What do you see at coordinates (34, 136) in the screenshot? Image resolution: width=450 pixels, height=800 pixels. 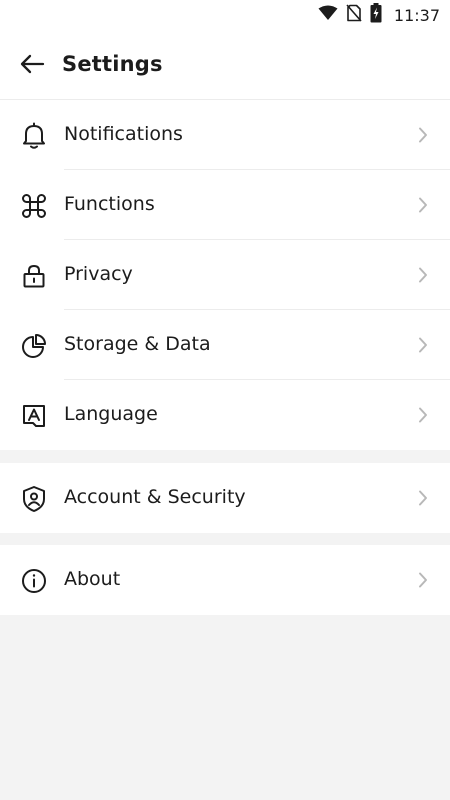 I see `bell-icon` at bounding box center [34, 136].